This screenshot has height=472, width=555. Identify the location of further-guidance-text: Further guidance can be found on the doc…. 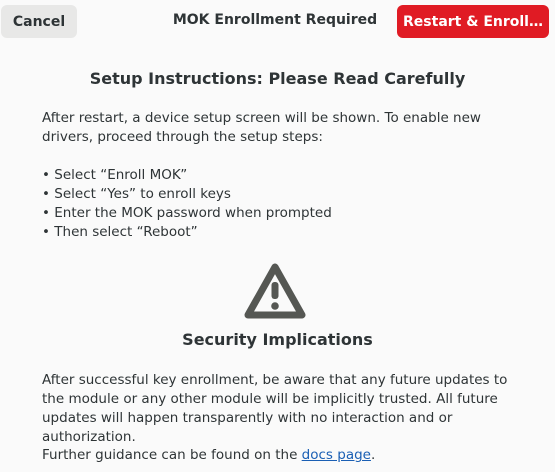
(281, 455).